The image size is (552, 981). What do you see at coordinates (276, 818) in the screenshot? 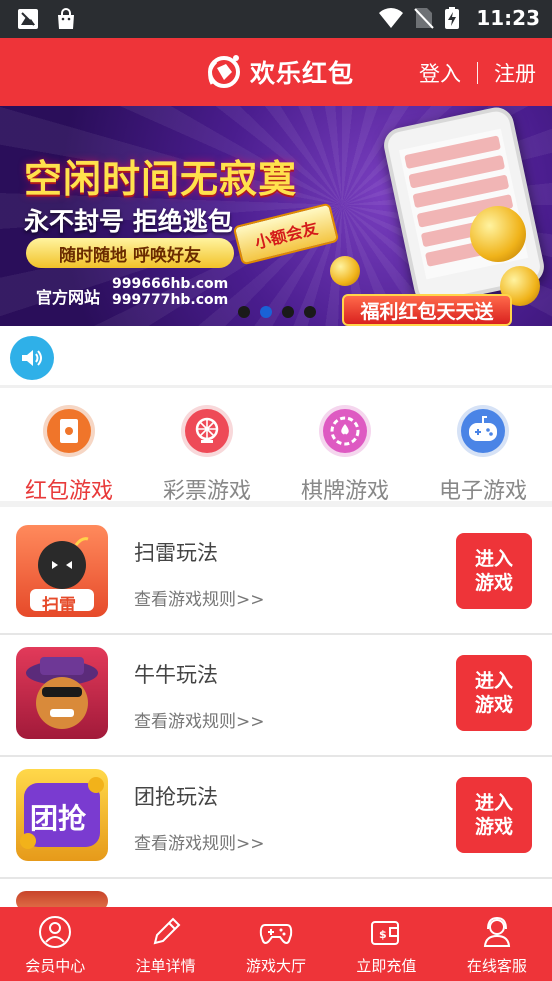
I see `list-item: 团抢 团抢玩法 查看游戏规则>> 进入游戏` at bounding box center [276, 818].